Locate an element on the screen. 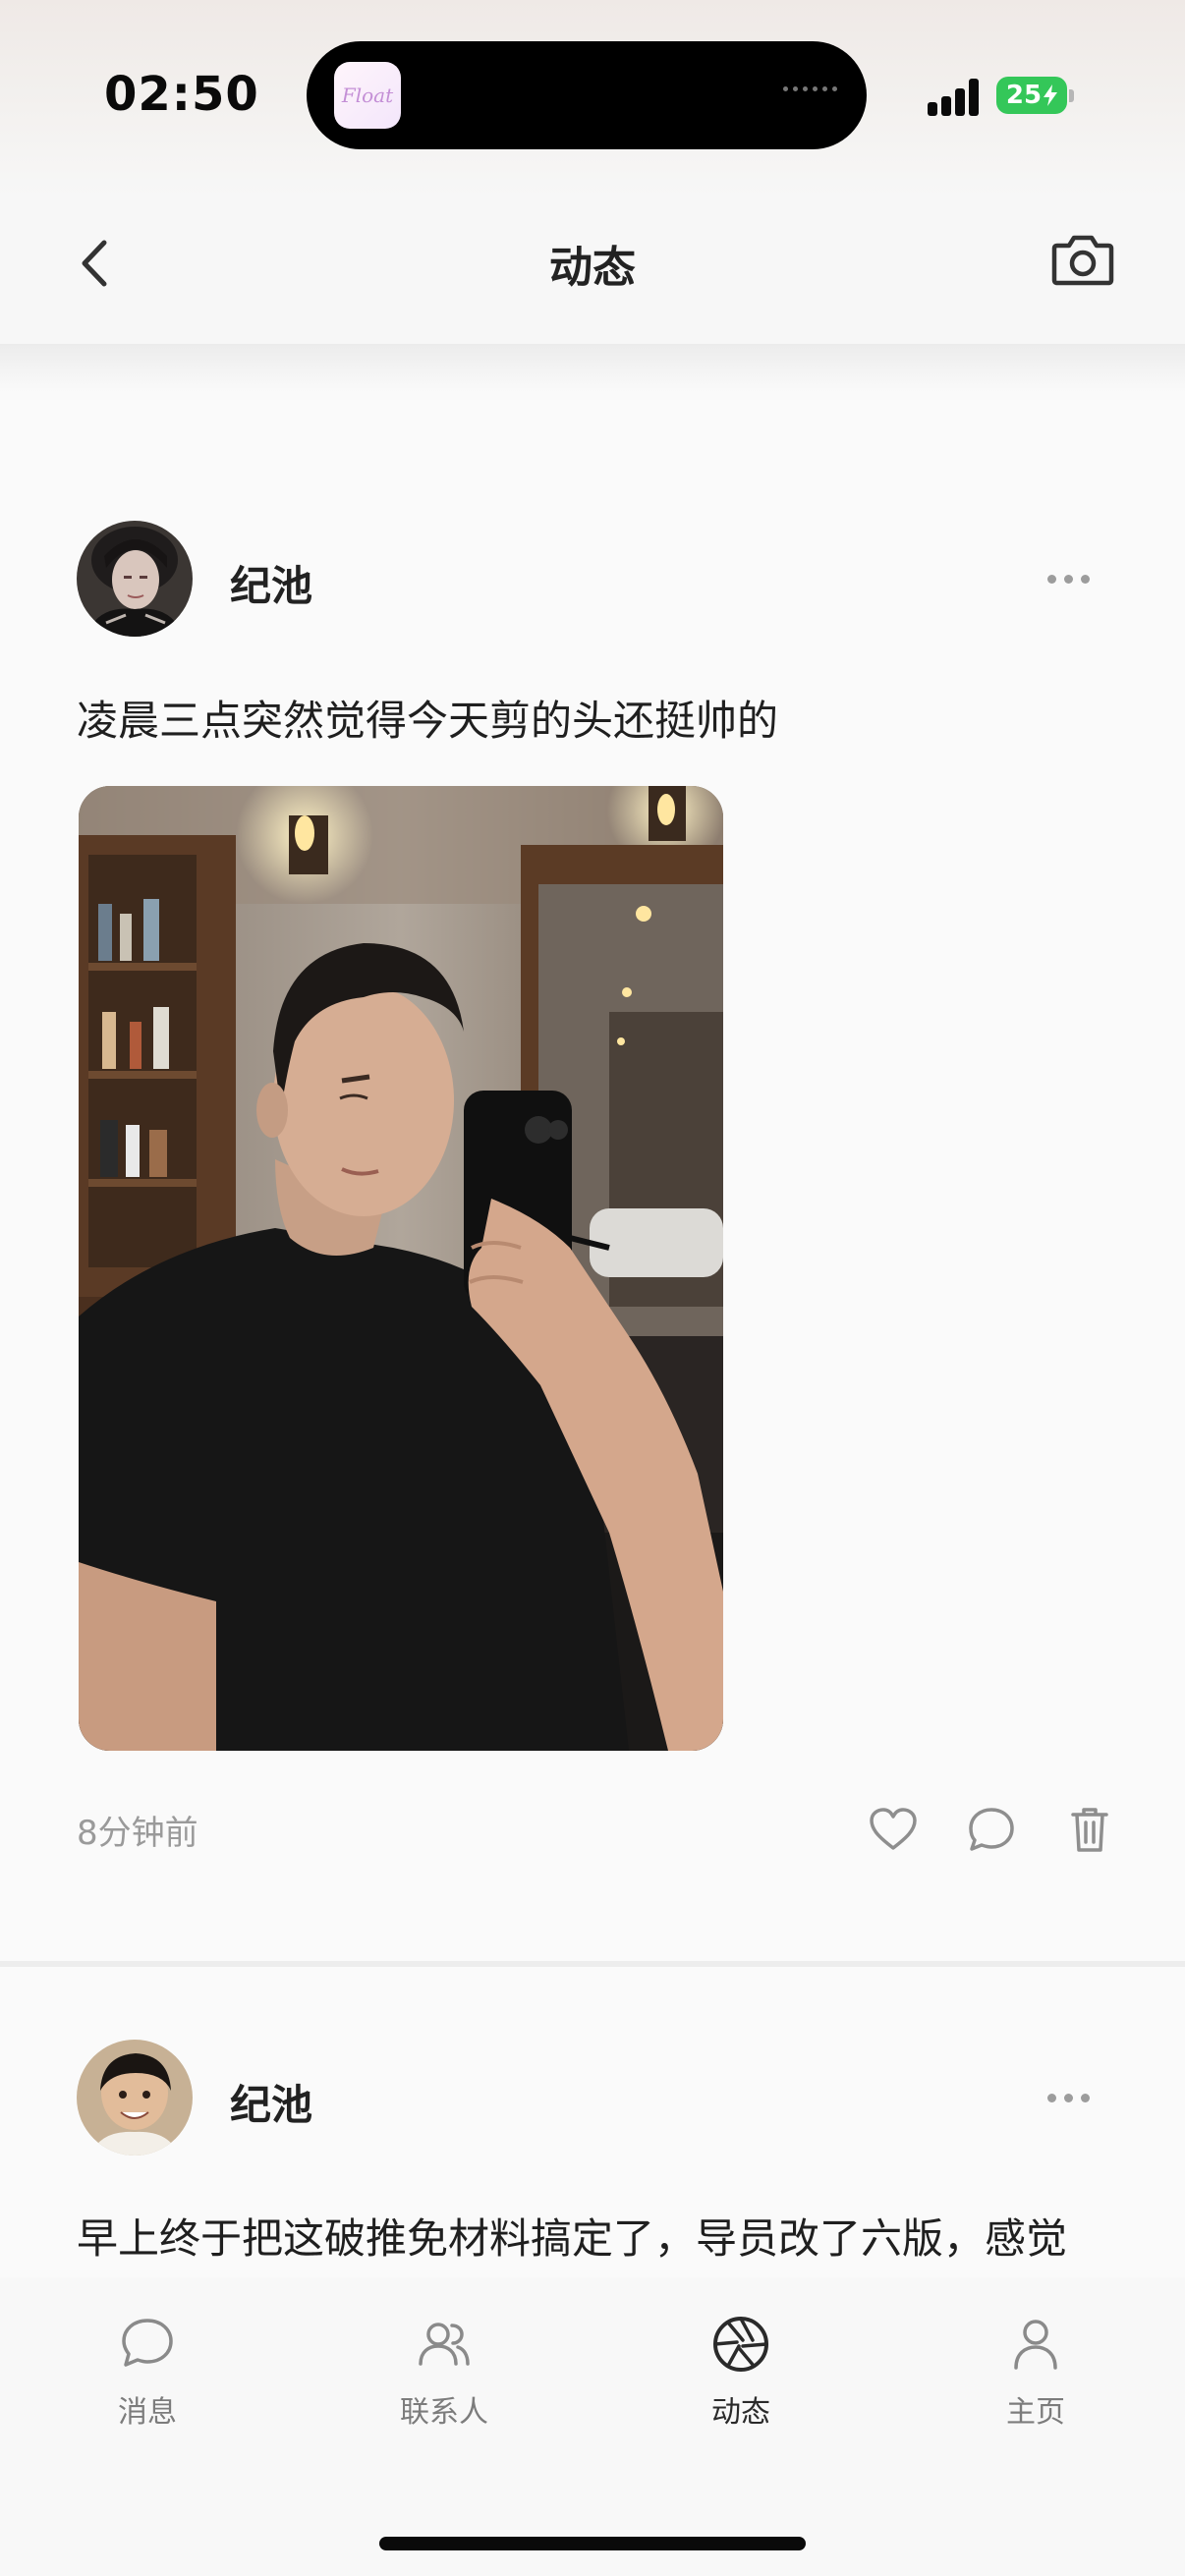 The height and width of the screenshot is (2576, 1185). chat-bubble-icon is located at coordinates (148, 2343).